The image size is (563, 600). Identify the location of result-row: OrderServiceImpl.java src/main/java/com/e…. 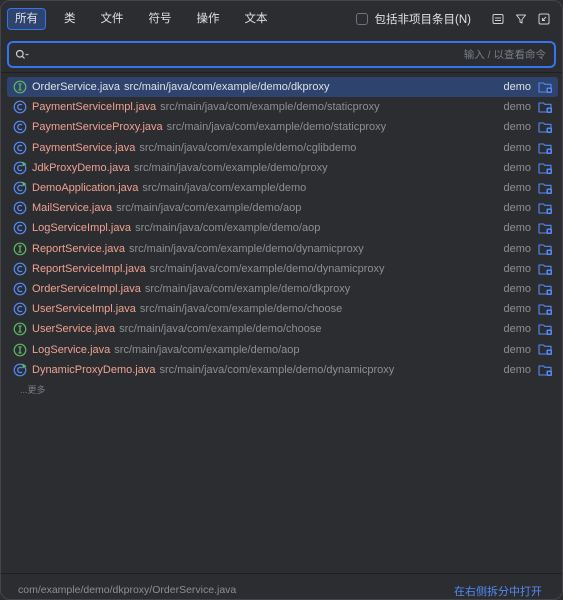
(282, 289).